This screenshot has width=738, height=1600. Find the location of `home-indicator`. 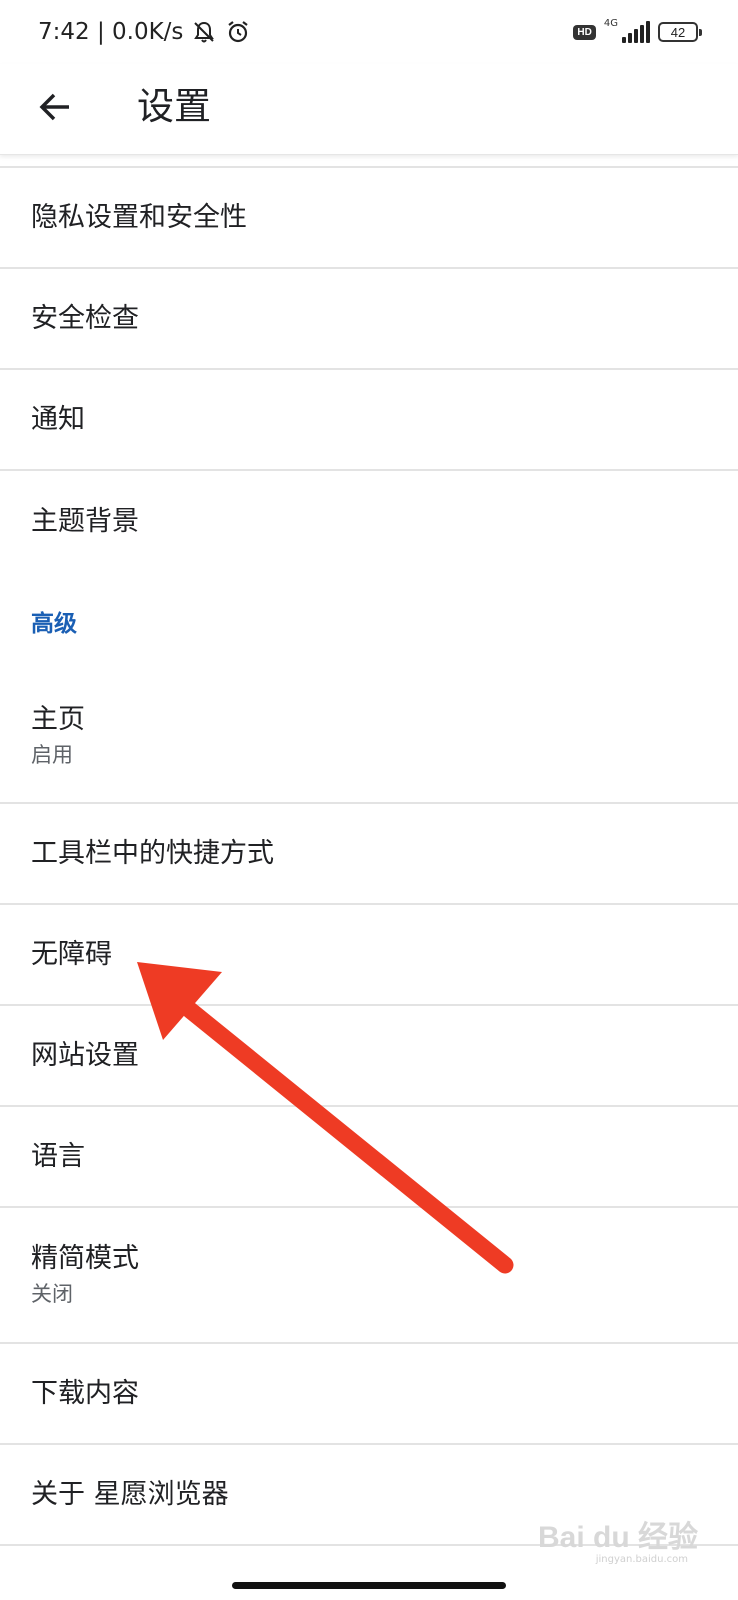

home-indicator is located at coordinates (369, 1585).